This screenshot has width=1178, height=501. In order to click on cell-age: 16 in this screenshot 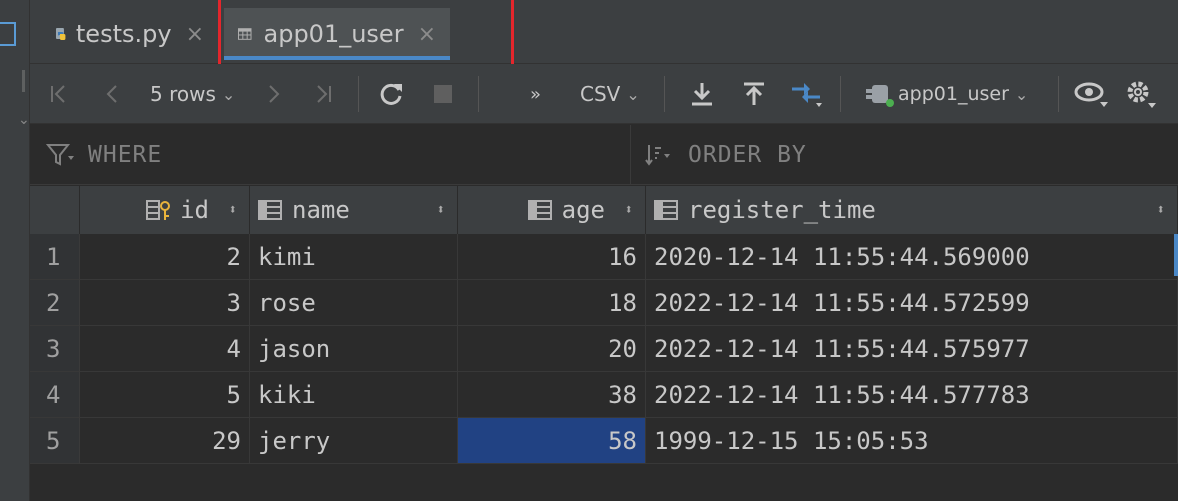, I will do `click(552, 257)`.